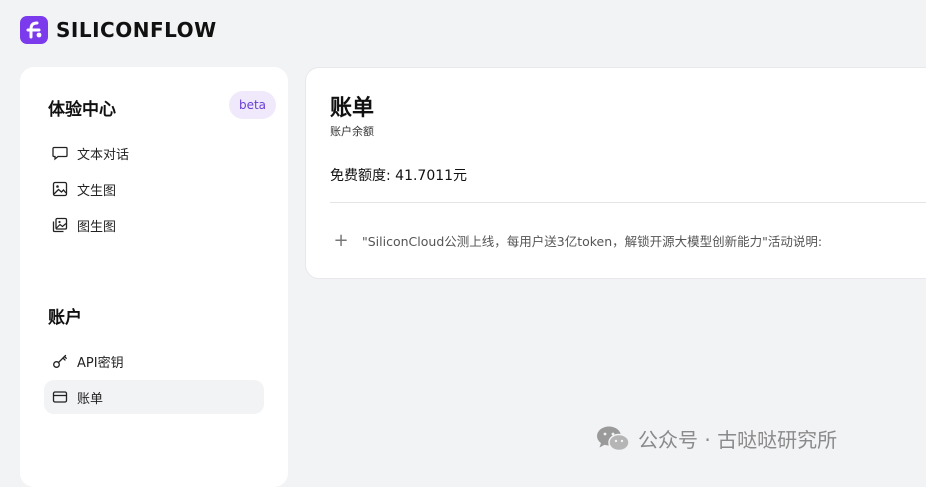 Image resolution: width=926 pixels, height=487 pixels. I want to click on section-title-experience: 体验中心, so click(82, 110).